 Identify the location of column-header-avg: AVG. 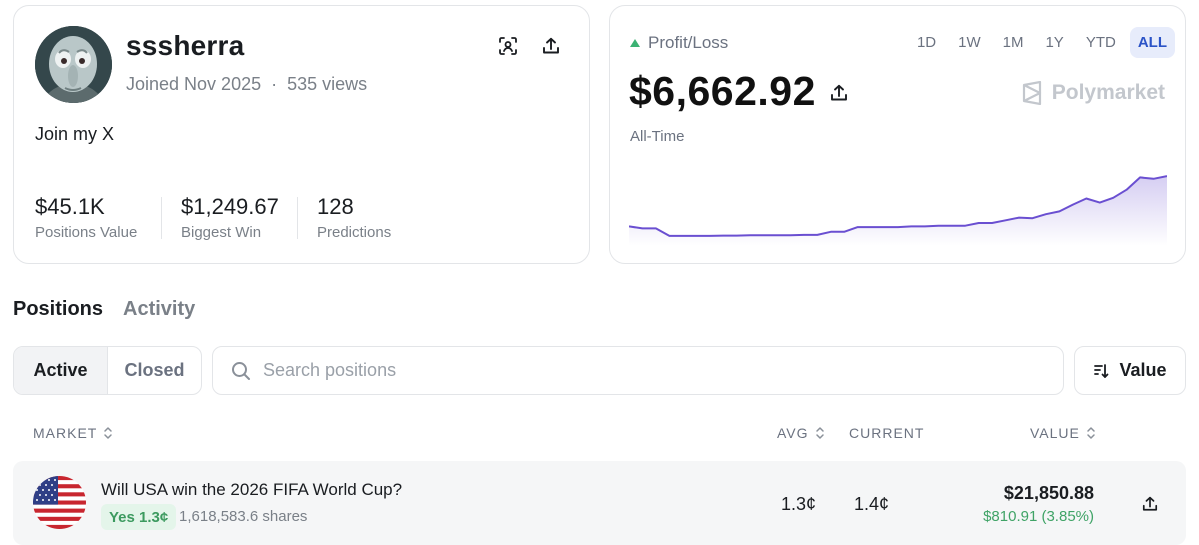
(801, 433).